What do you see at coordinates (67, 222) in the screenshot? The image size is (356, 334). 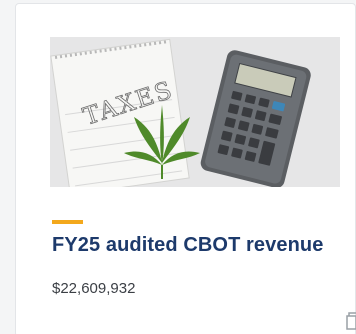 I see `accent-bar` at bounding box center [67, 222].